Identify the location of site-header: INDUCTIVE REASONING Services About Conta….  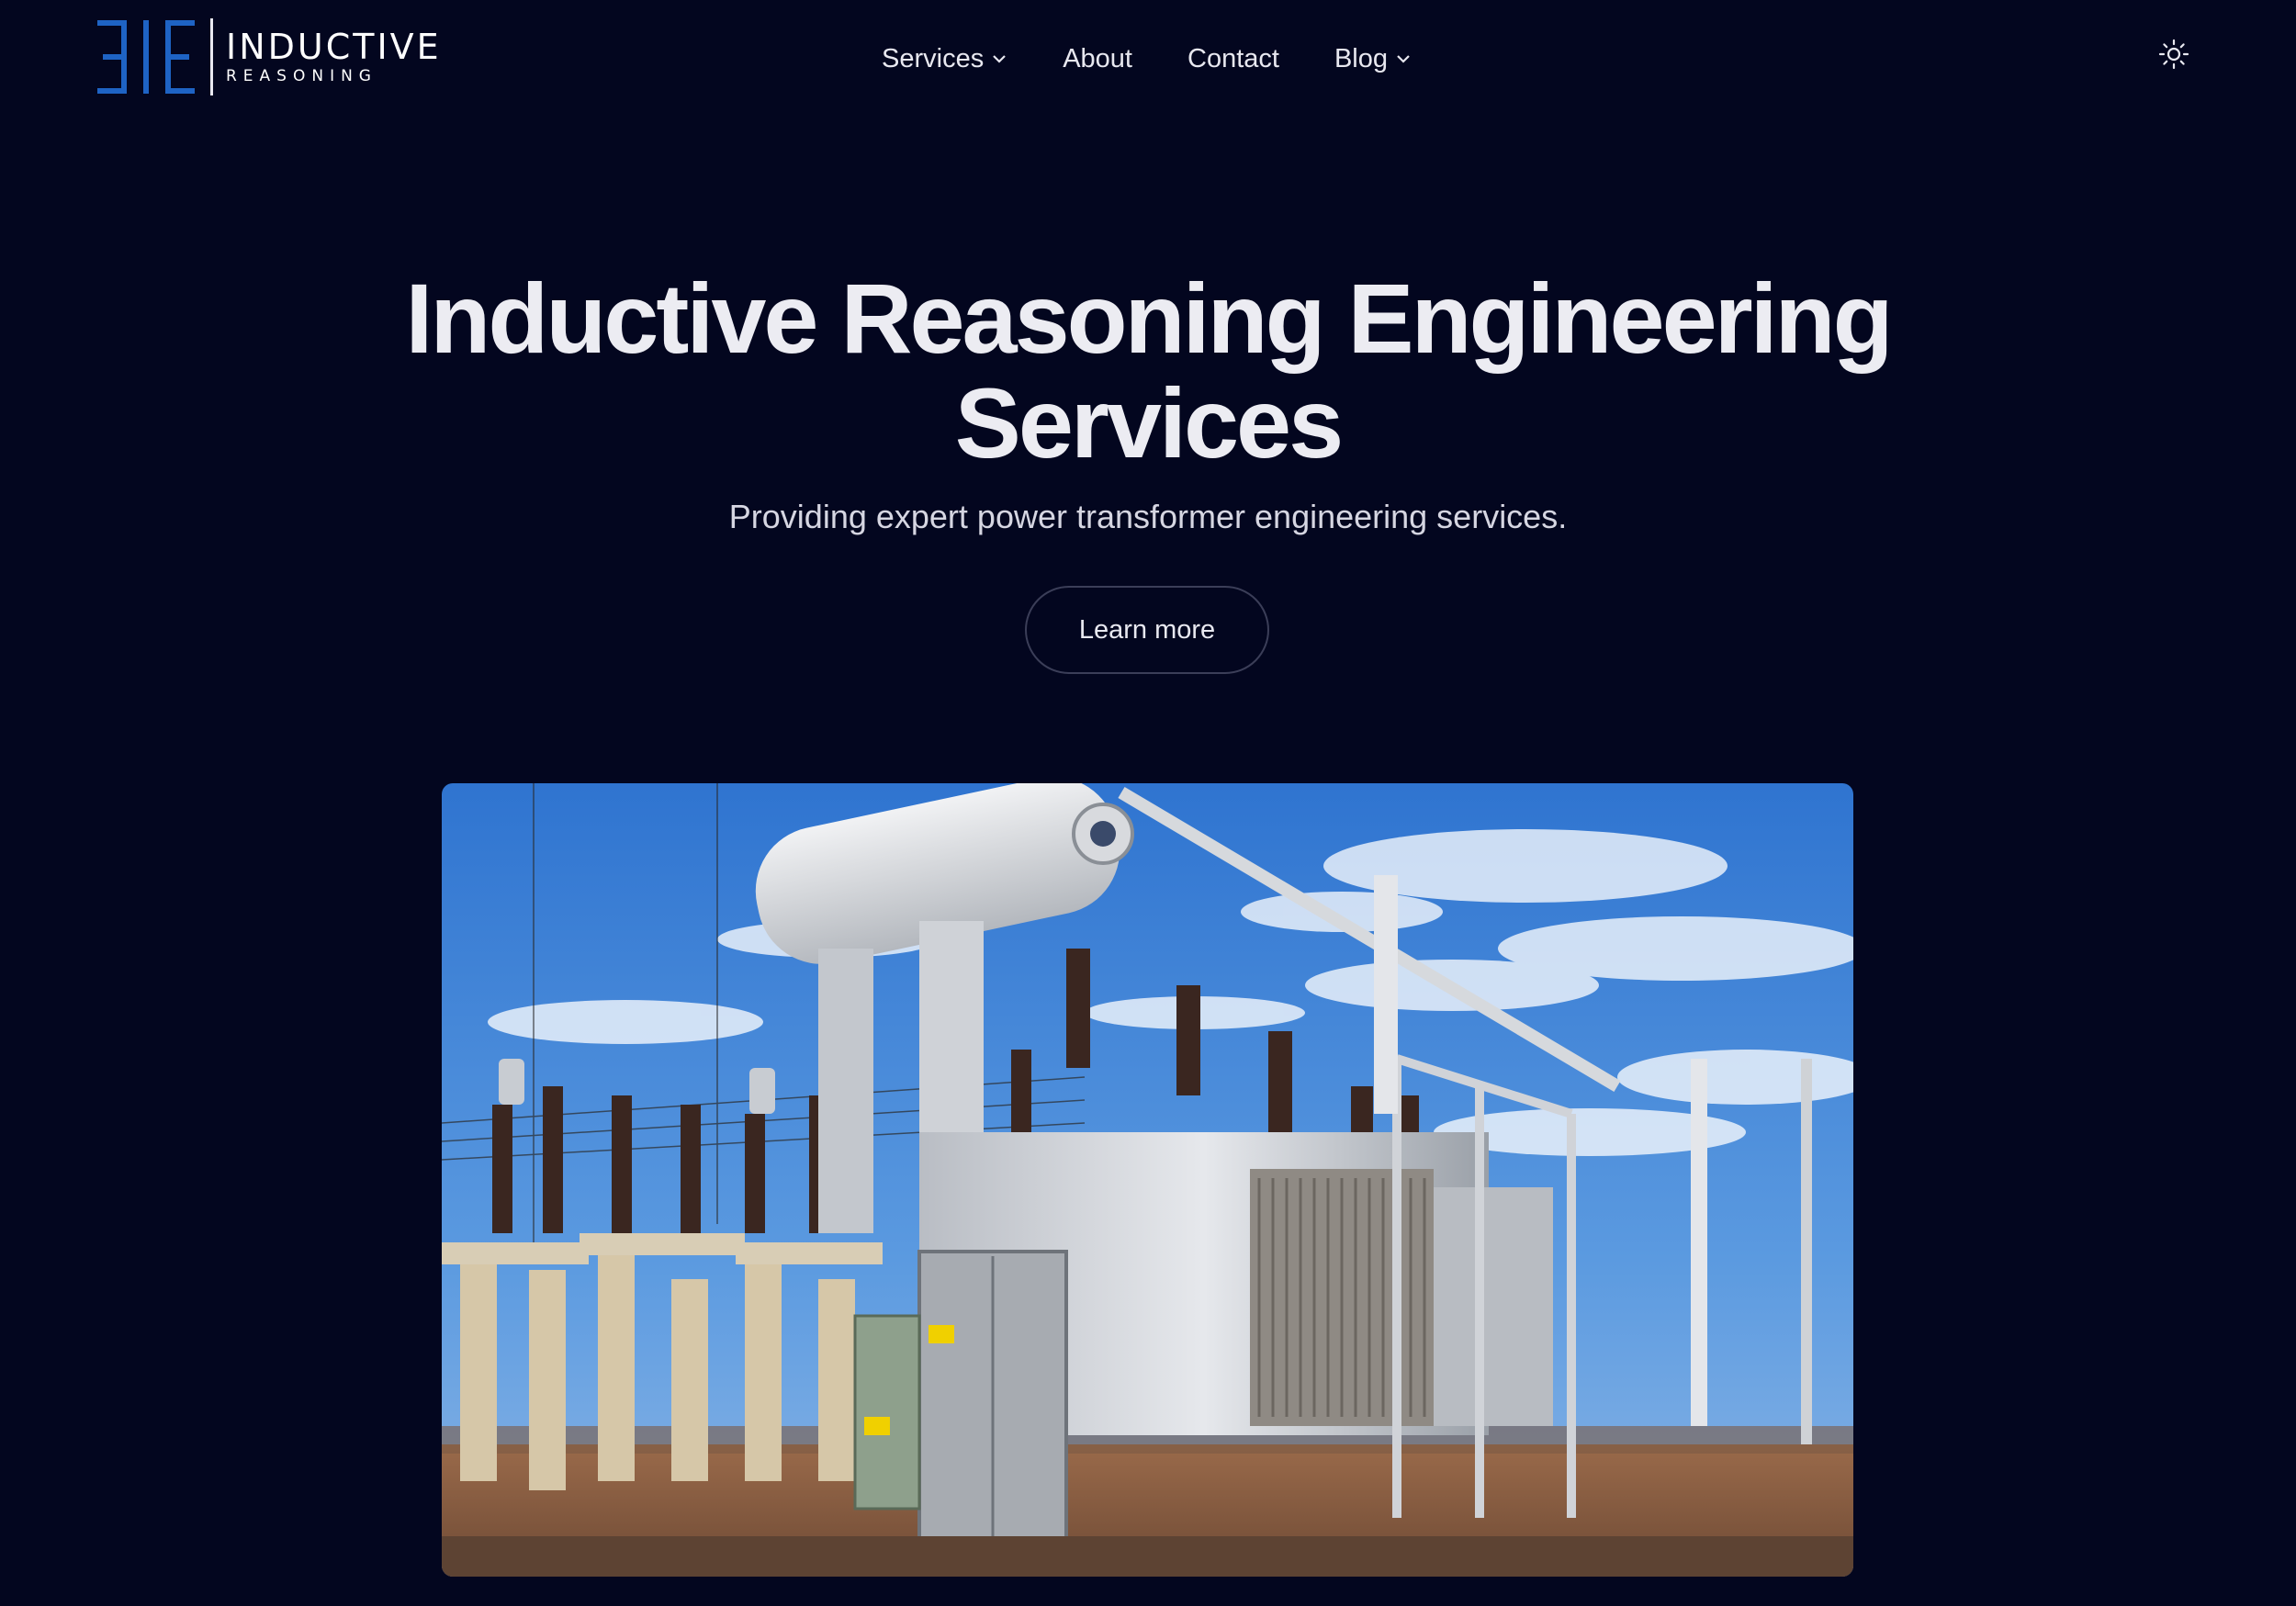
(1148, 59).